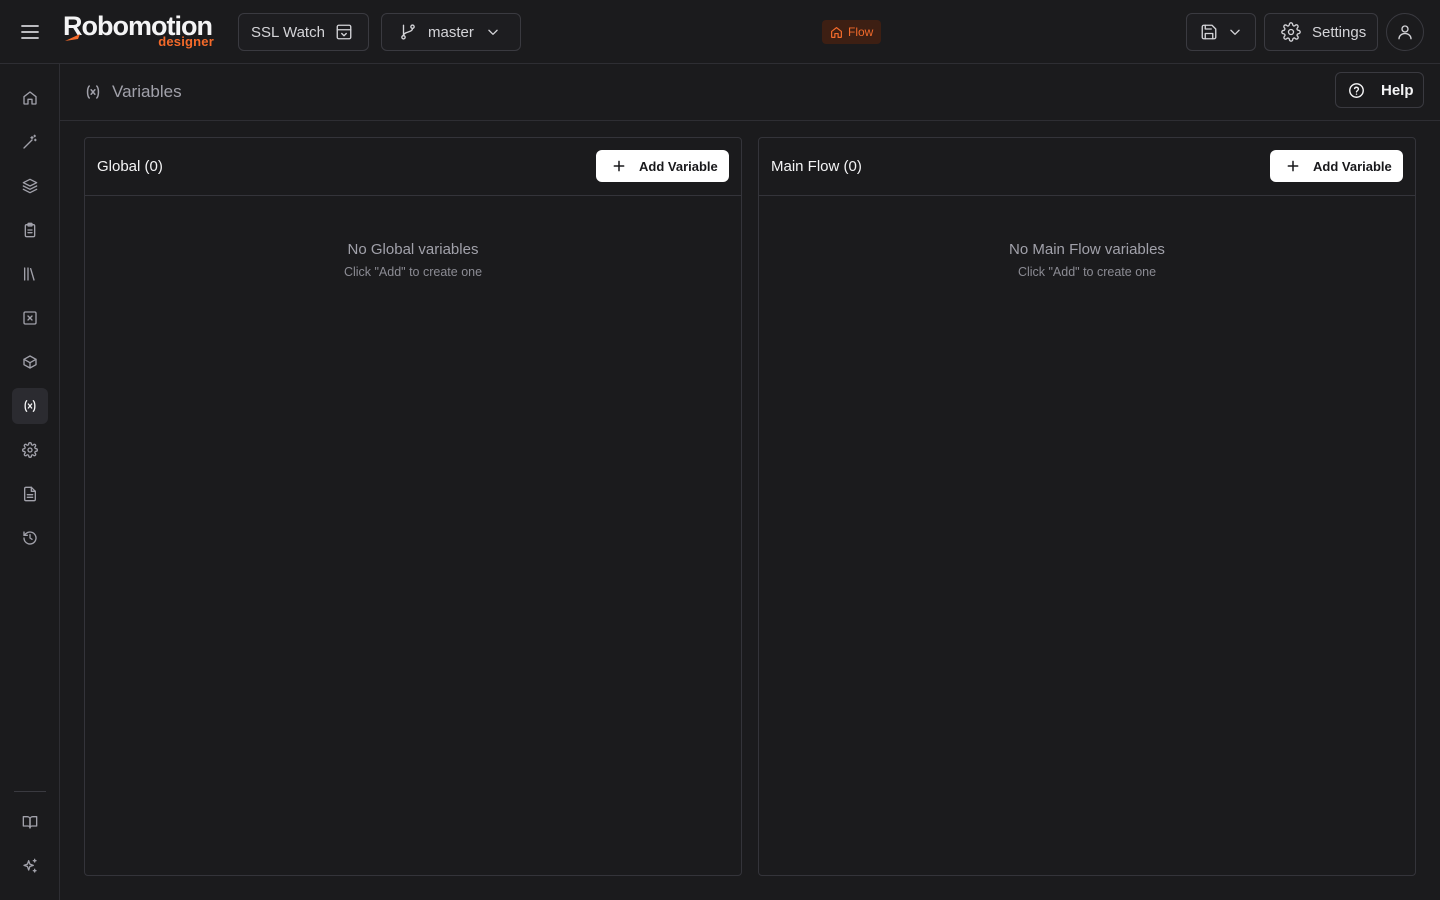  I want to click on sidebar-item-magic, so click(30, 142).